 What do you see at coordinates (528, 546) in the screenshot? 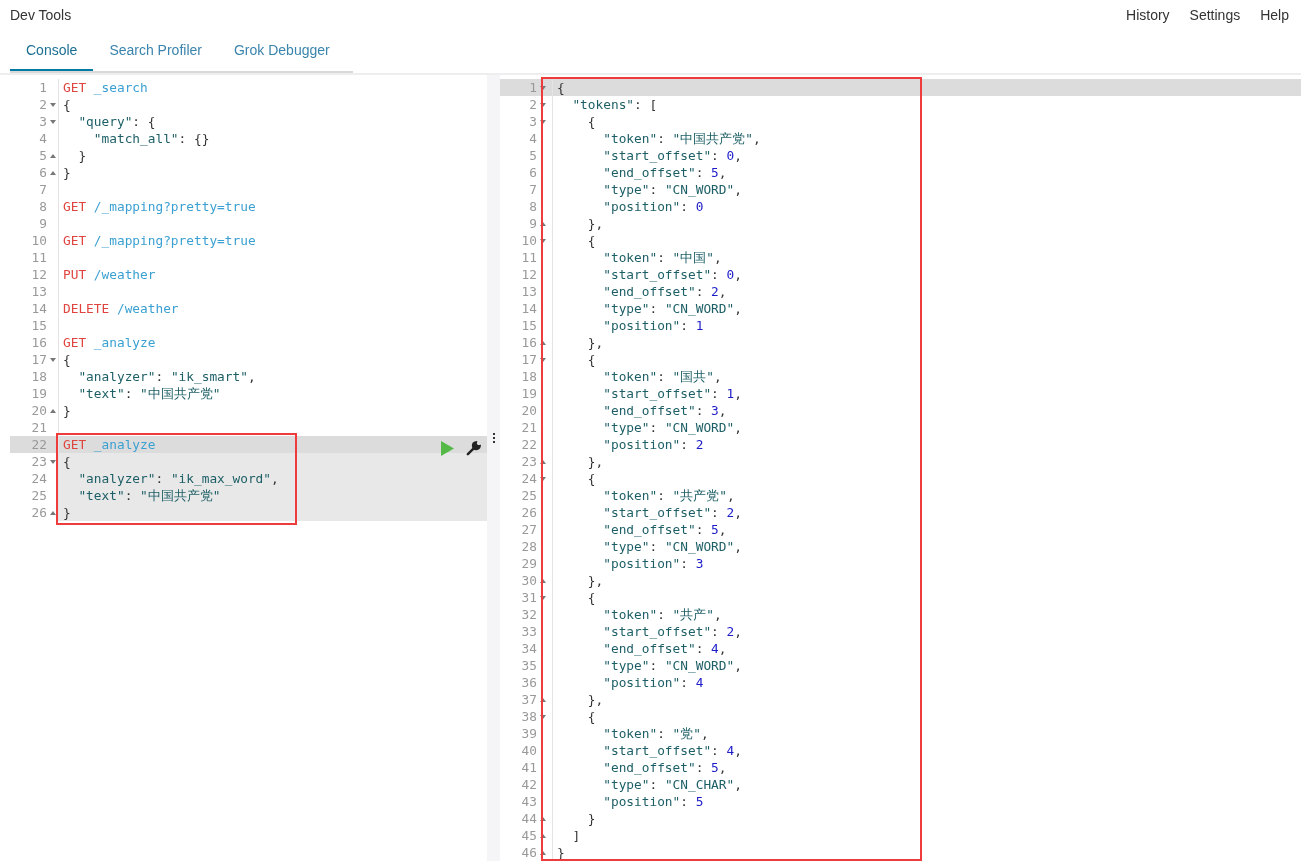
I see `line-number: 28` at bounding box center [528, 546].